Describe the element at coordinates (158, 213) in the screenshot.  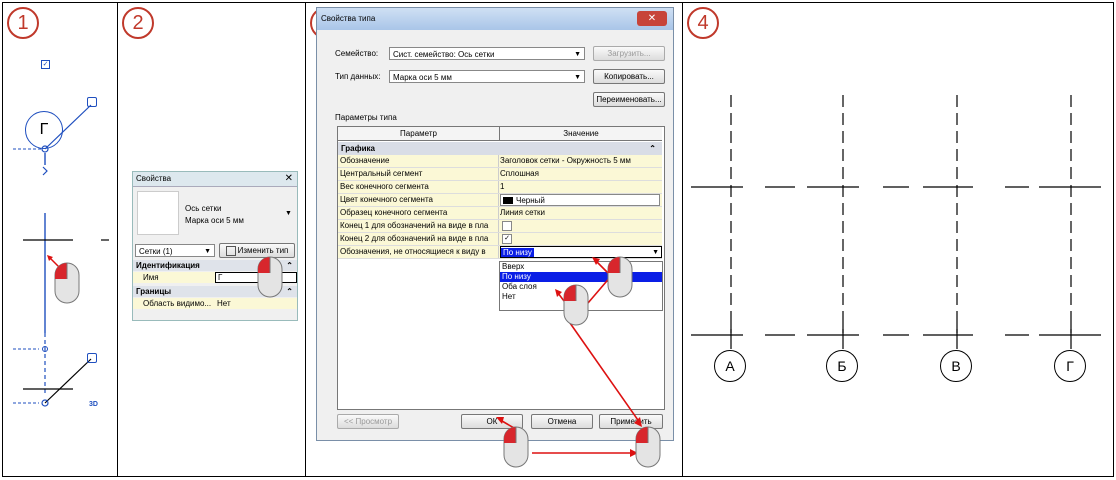
I see `type-thumbnail` at that location.